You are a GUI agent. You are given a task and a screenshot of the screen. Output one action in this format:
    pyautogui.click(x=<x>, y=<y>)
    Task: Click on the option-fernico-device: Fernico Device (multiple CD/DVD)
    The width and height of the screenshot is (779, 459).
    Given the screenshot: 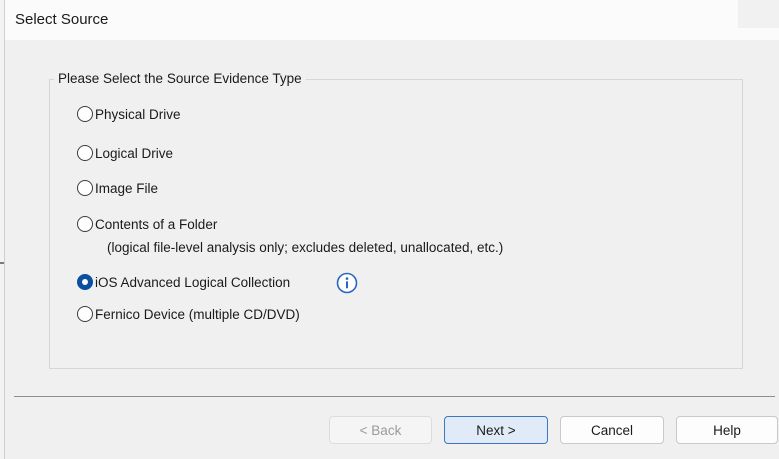 What is the action you would take?
    pyautogui.click(x=188, y=314)
    